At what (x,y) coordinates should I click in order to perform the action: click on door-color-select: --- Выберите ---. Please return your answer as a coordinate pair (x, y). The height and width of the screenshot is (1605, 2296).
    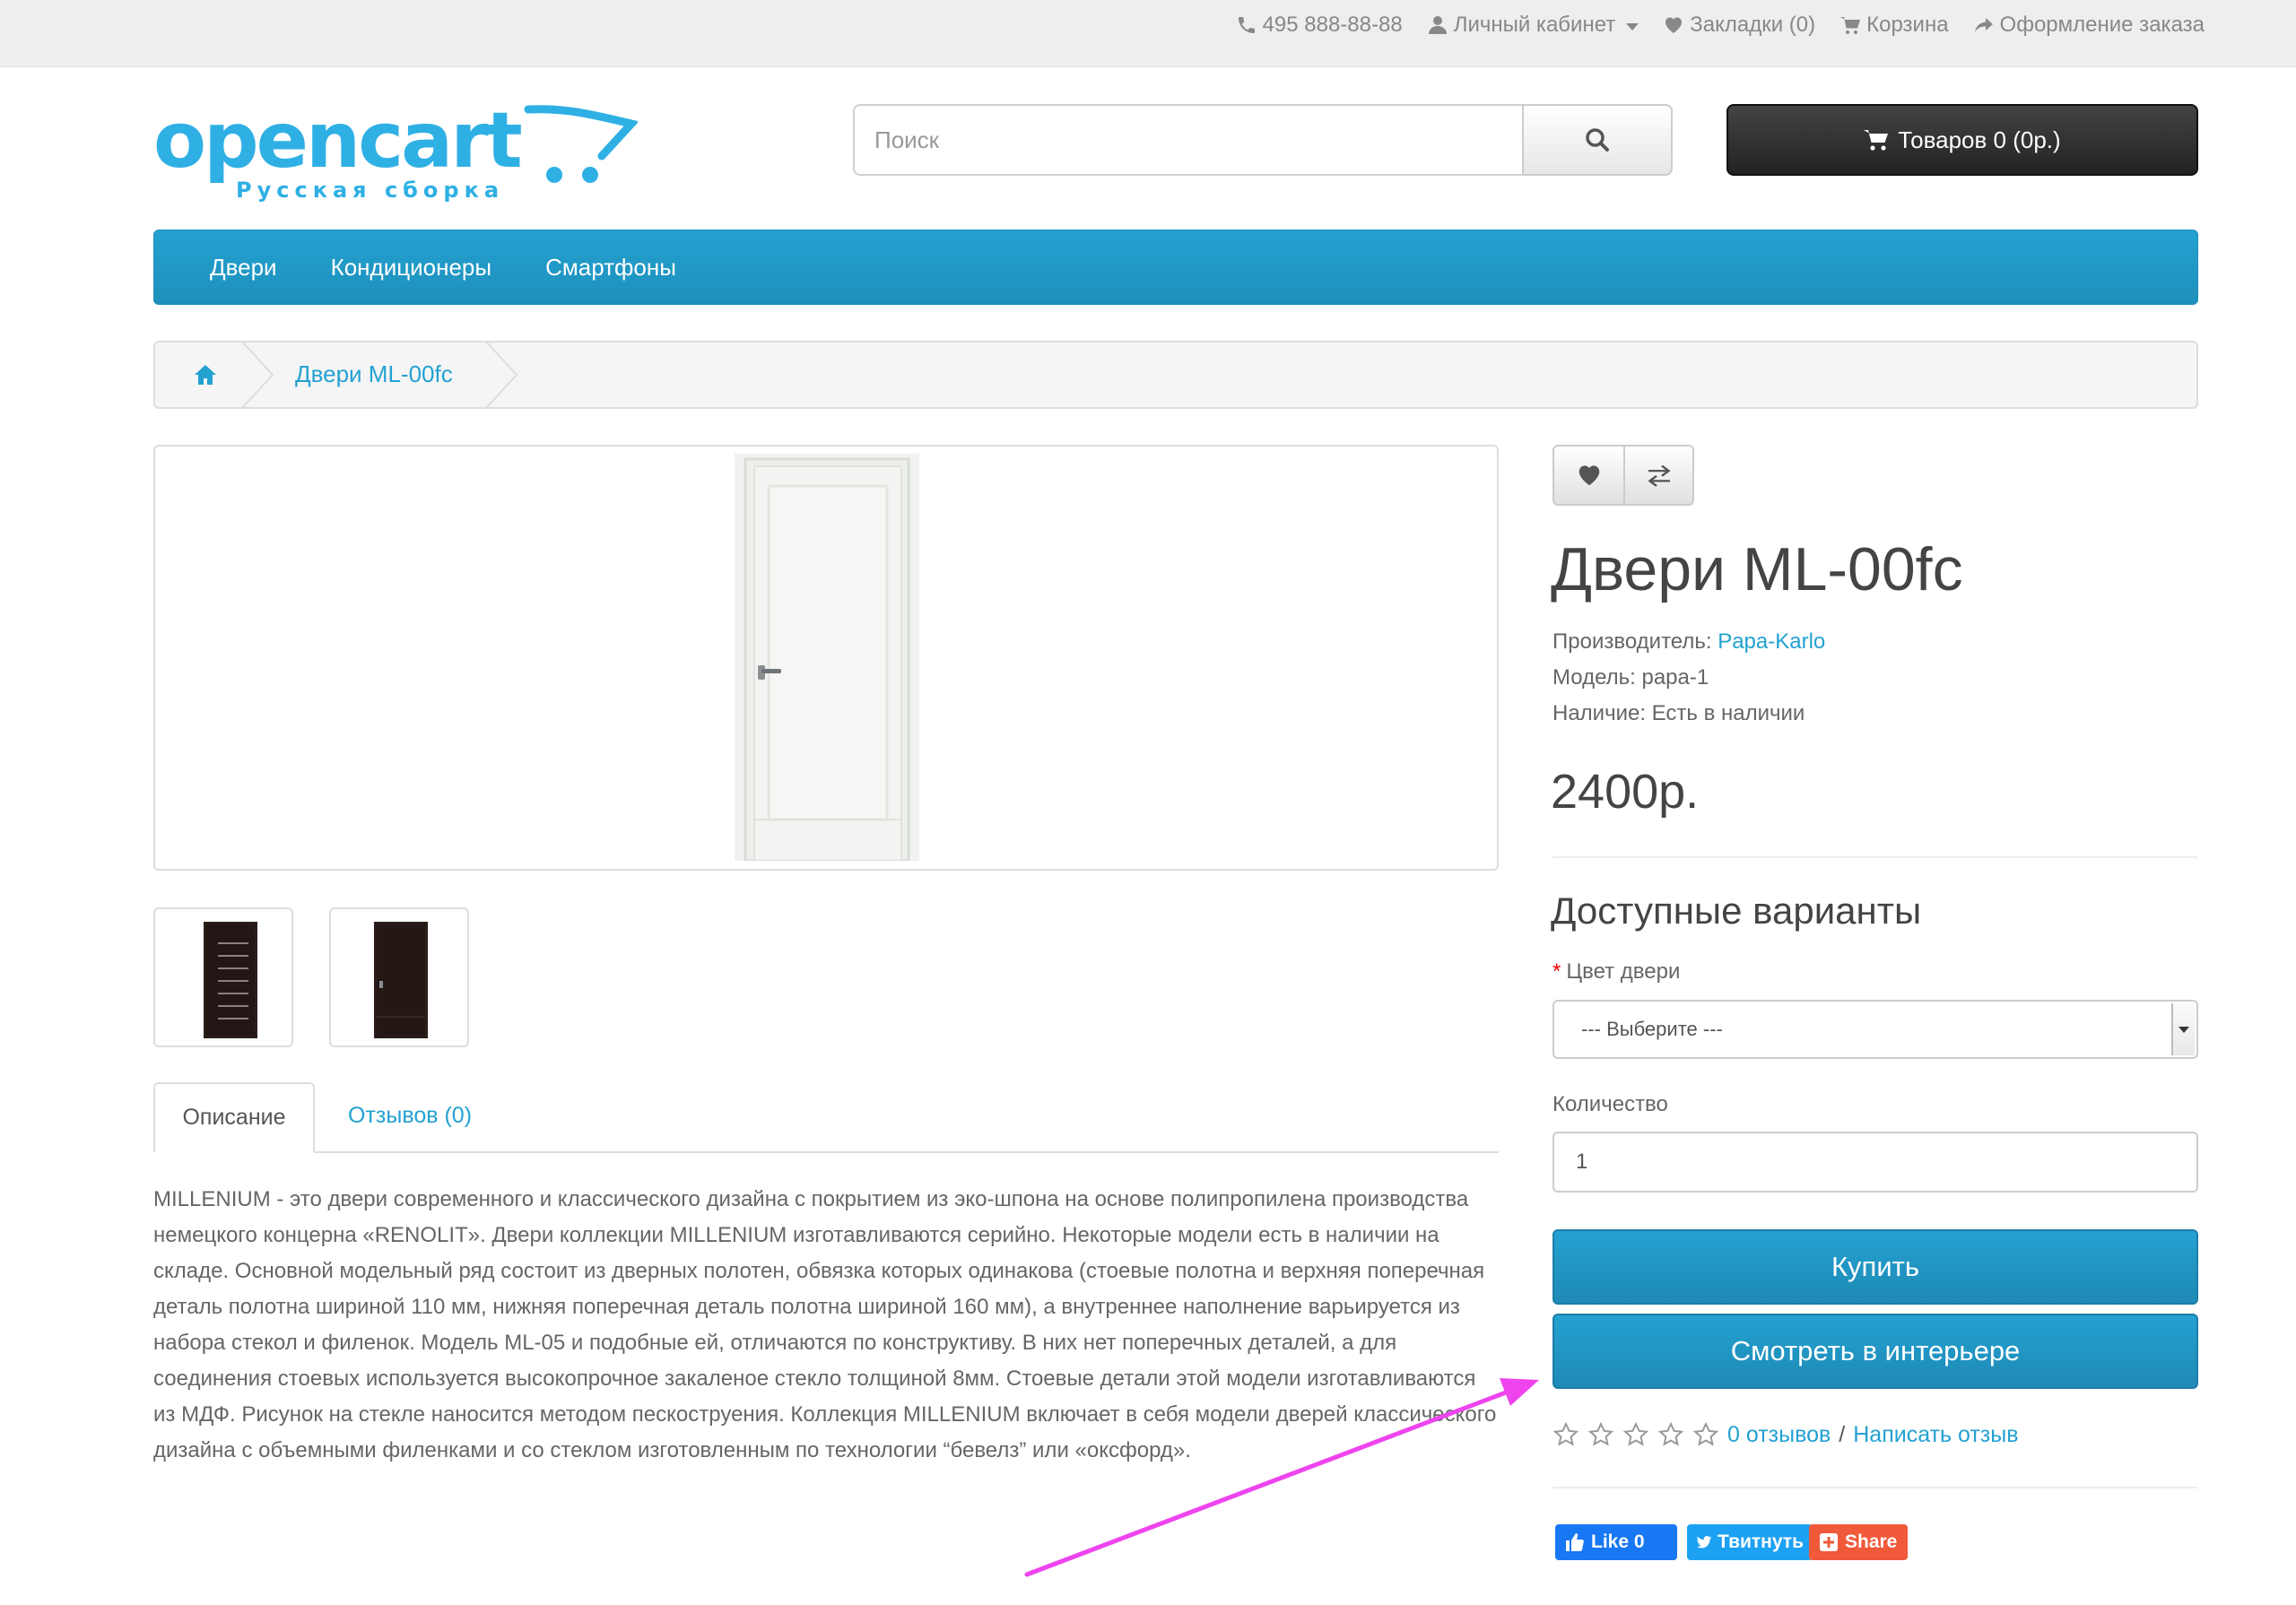
    Looking at the image, I should click on (1875, 1029).